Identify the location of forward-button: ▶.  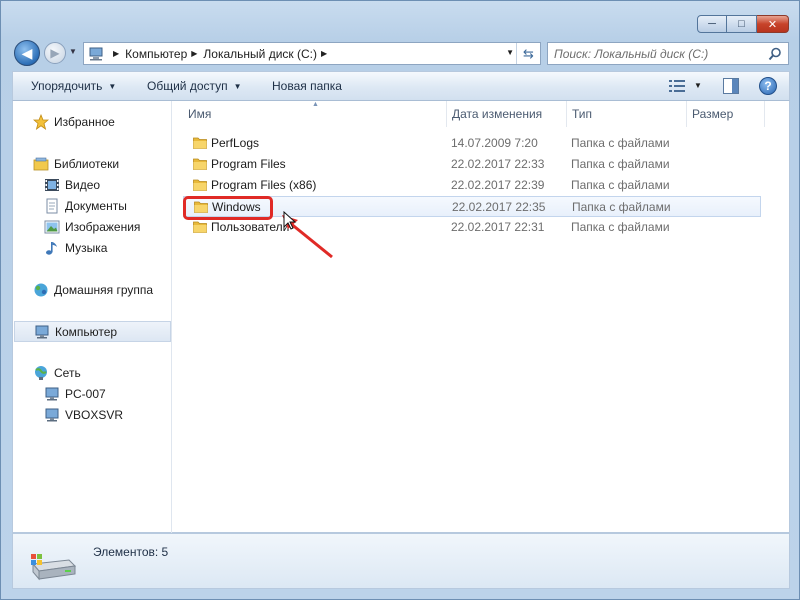
(55, 53).